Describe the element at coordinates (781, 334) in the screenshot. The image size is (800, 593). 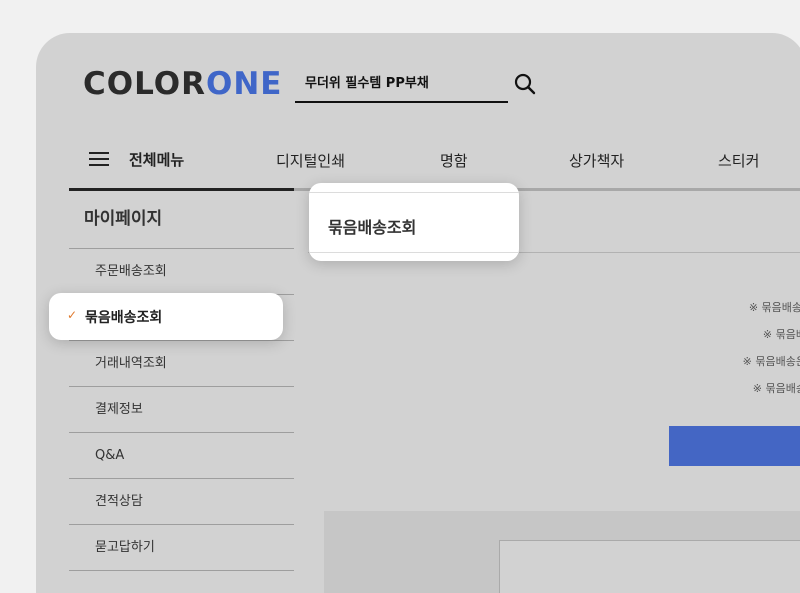
I see `notice-line: ※ 묶음배` at that location.